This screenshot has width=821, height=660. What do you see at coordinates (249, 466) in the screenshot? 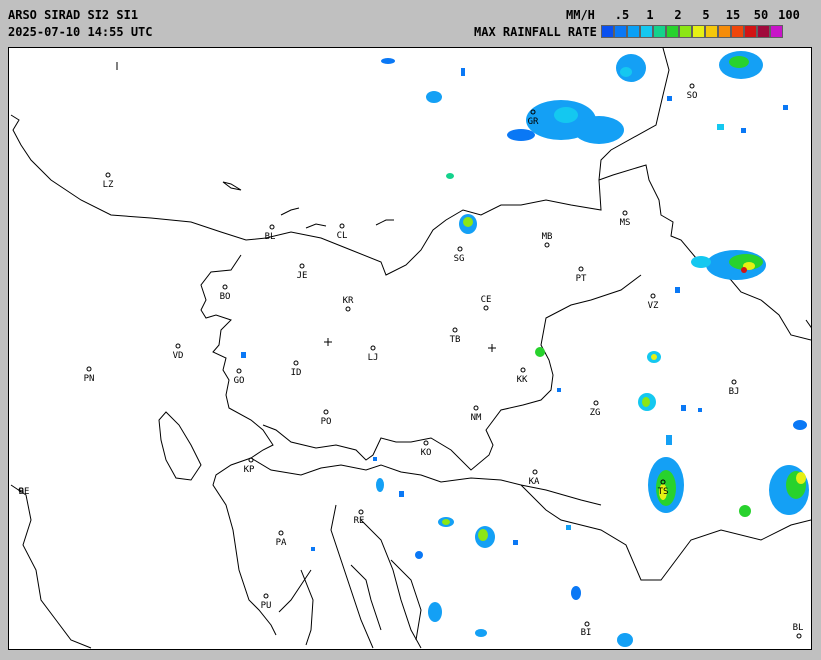
I see `city-kp: KP` at bounding box center [249, 466].